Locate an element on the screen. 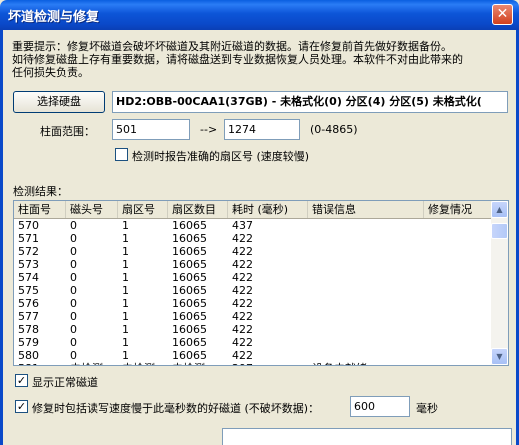  col-sector: 扇区号 is located at coordinates (143, 209).